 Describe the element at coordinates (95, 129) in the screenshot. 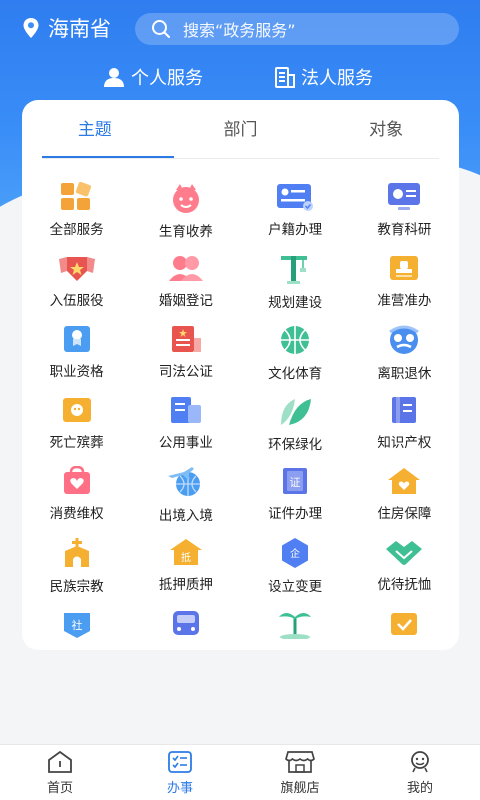

I see `tab-topic: 主题` at that location.